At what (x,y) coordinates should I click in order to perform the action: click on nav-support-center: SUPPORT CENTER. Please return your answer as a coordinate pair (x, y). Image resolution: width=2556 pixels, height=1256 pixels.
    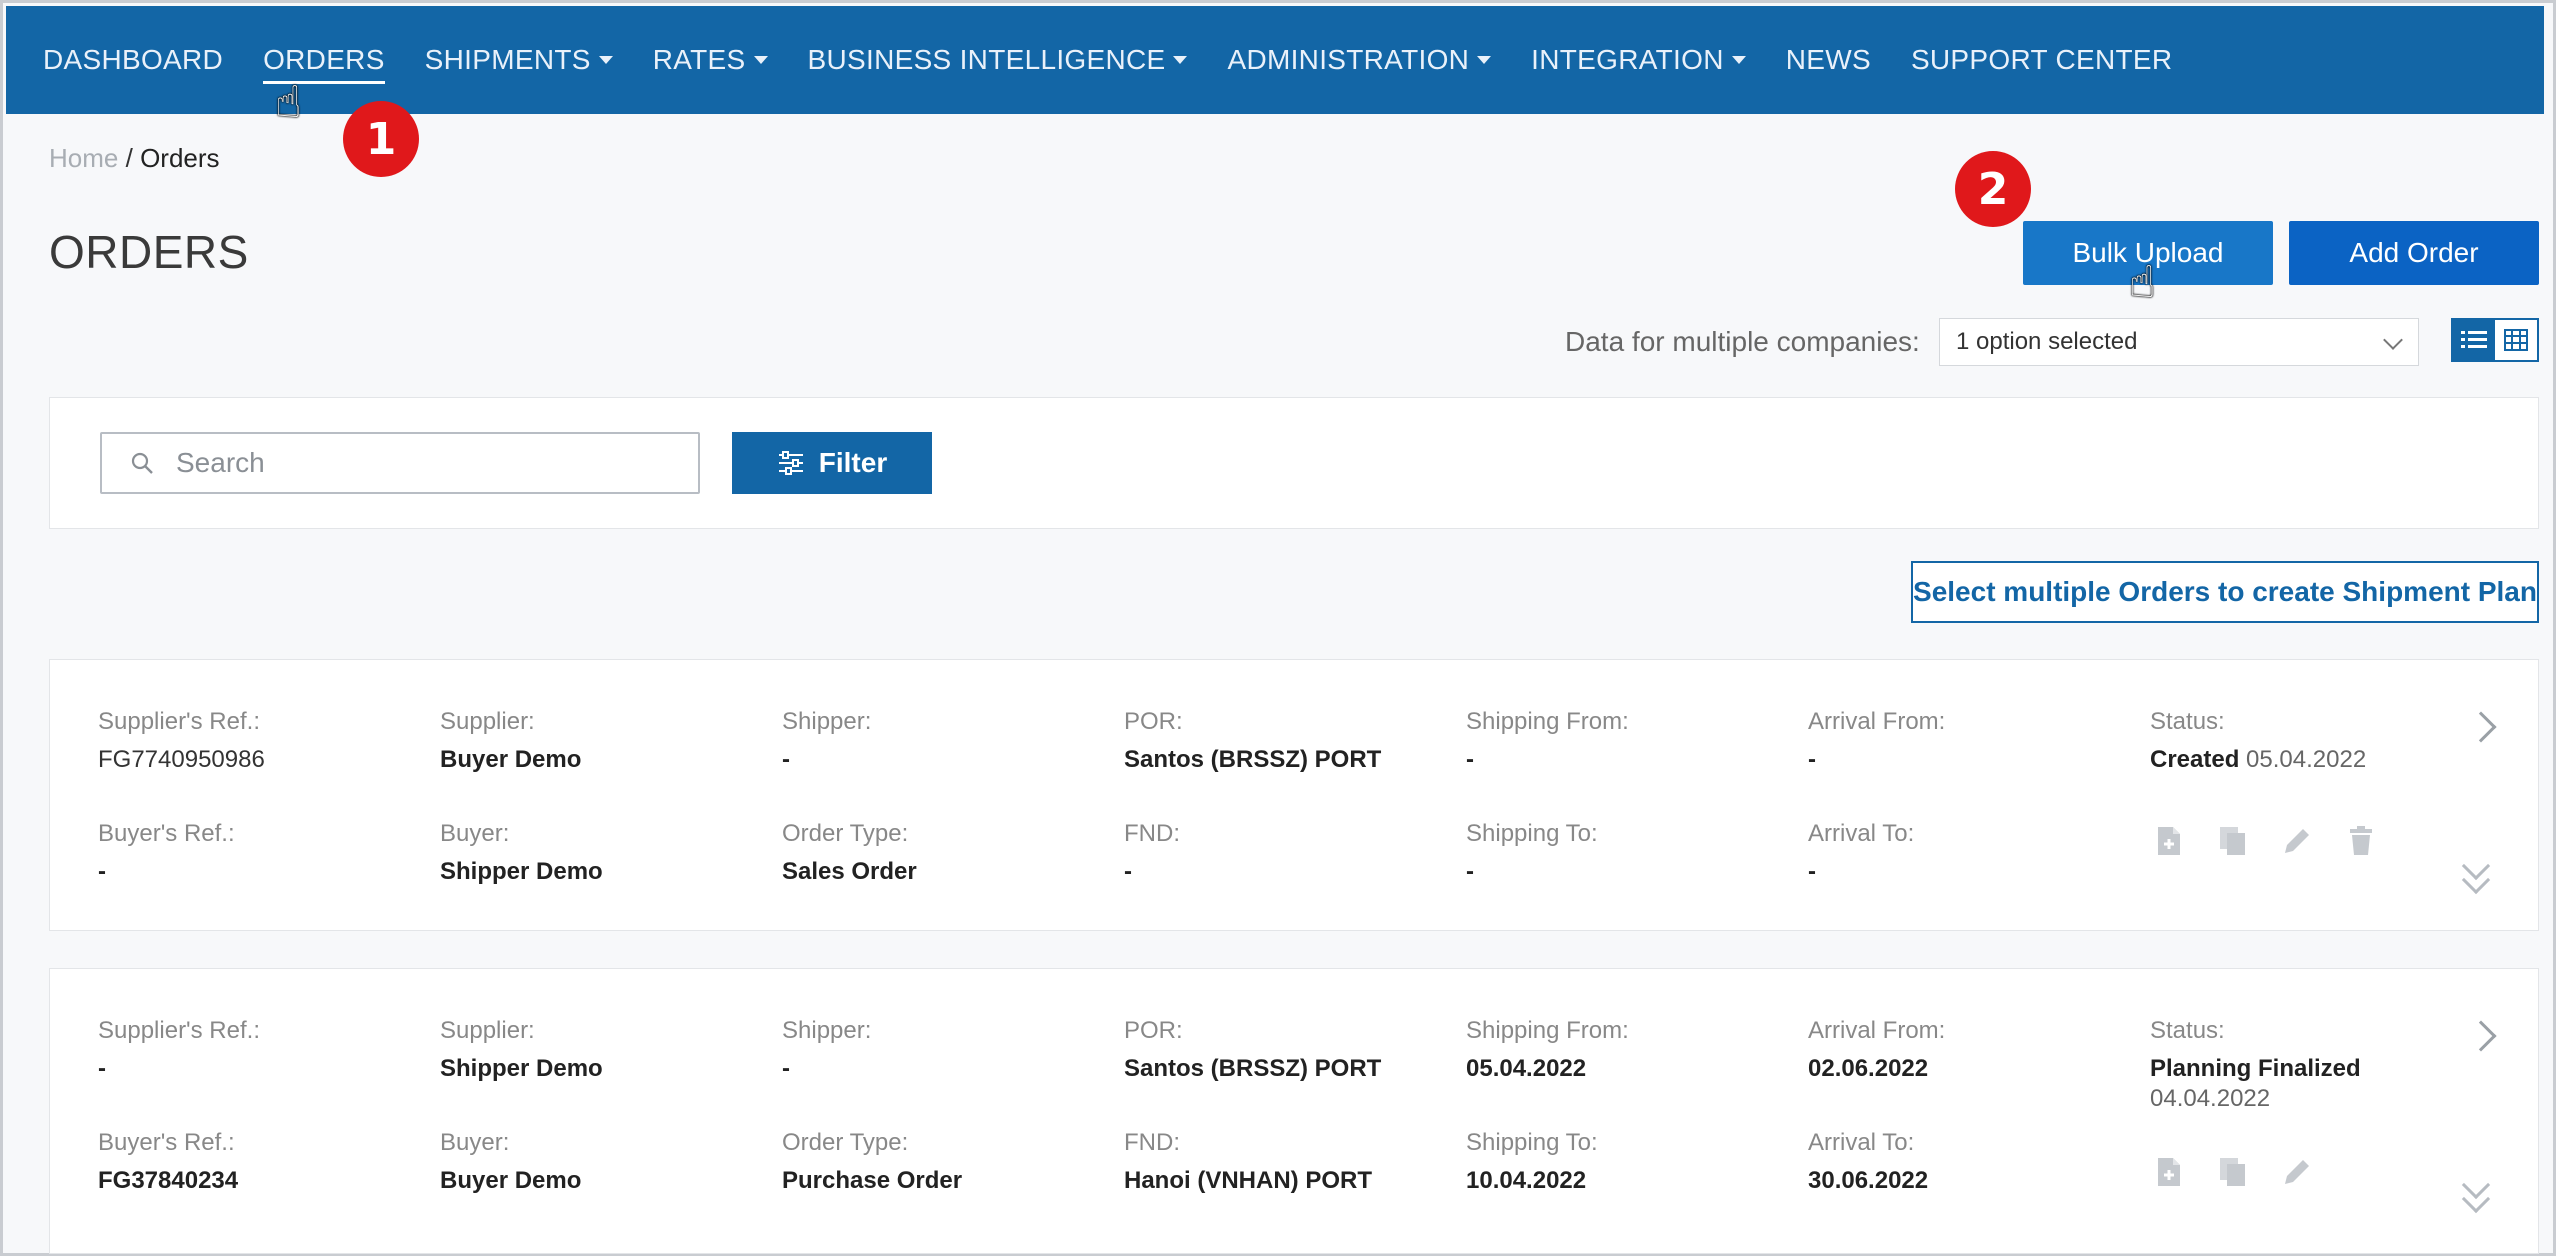
    Looking at the image, I should click on (2041, 60).